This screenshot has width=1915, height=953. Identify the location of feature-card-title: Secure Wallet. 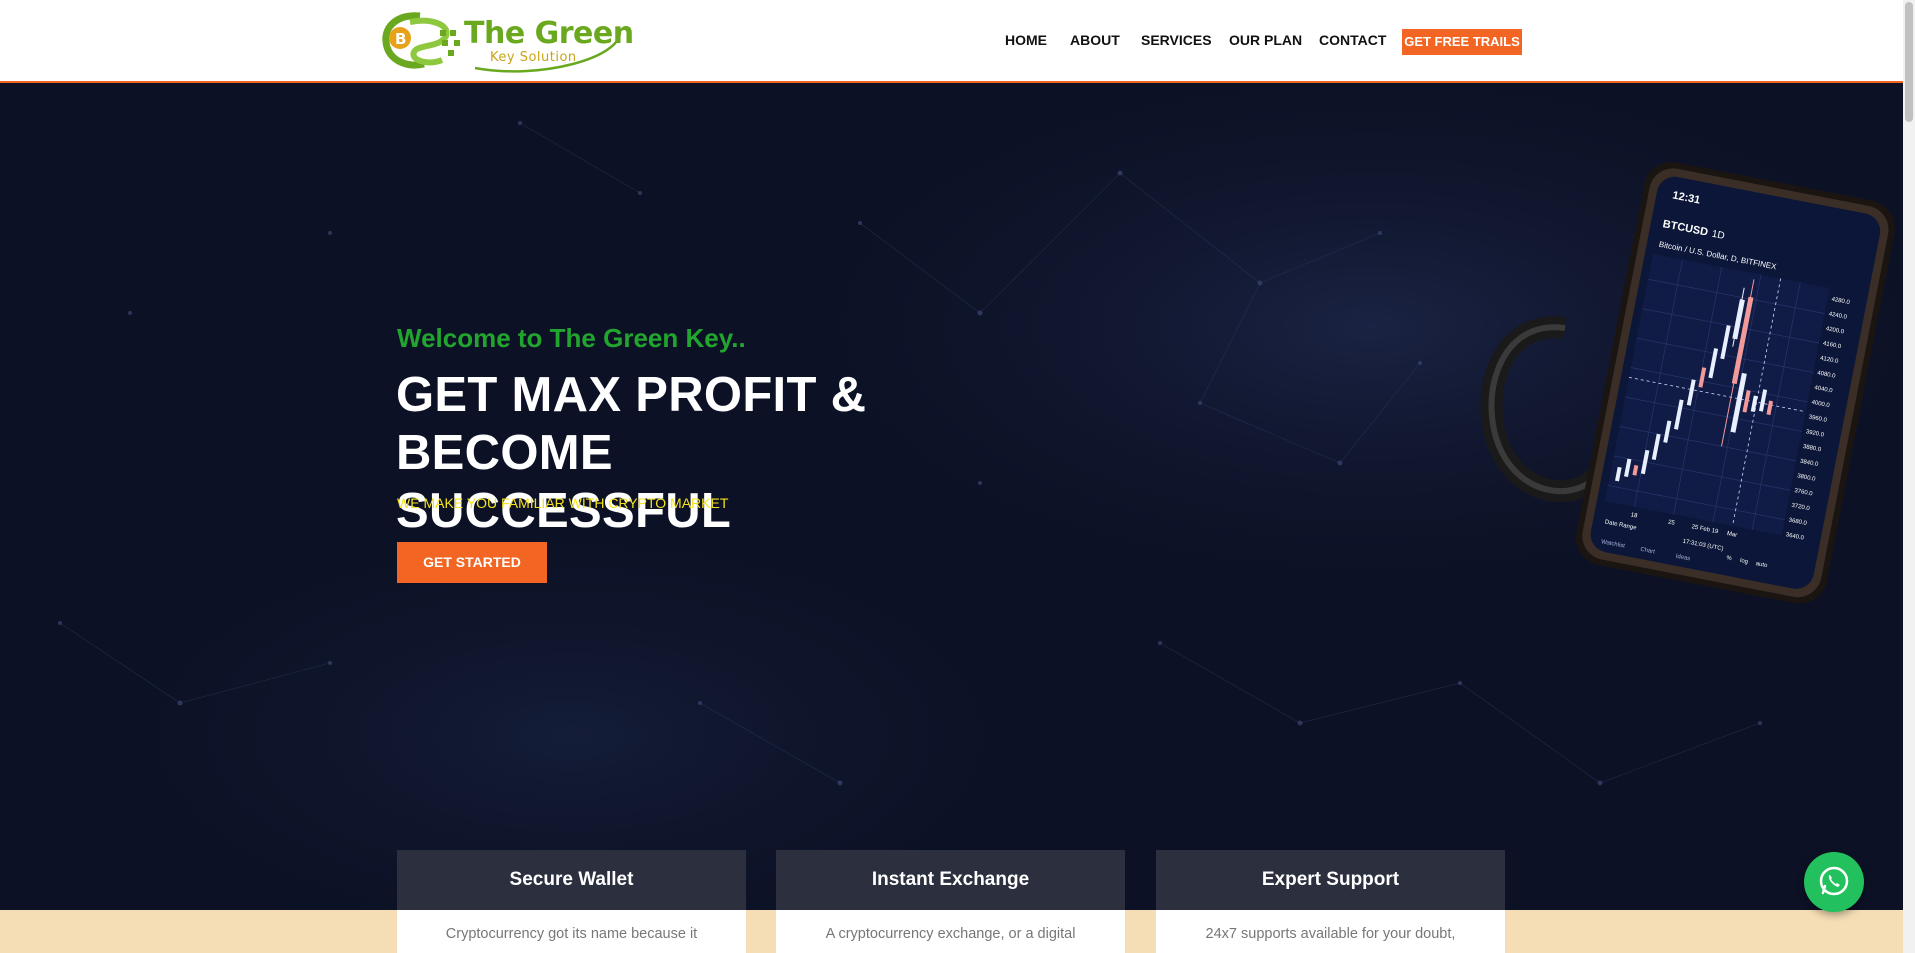
(571, 880).